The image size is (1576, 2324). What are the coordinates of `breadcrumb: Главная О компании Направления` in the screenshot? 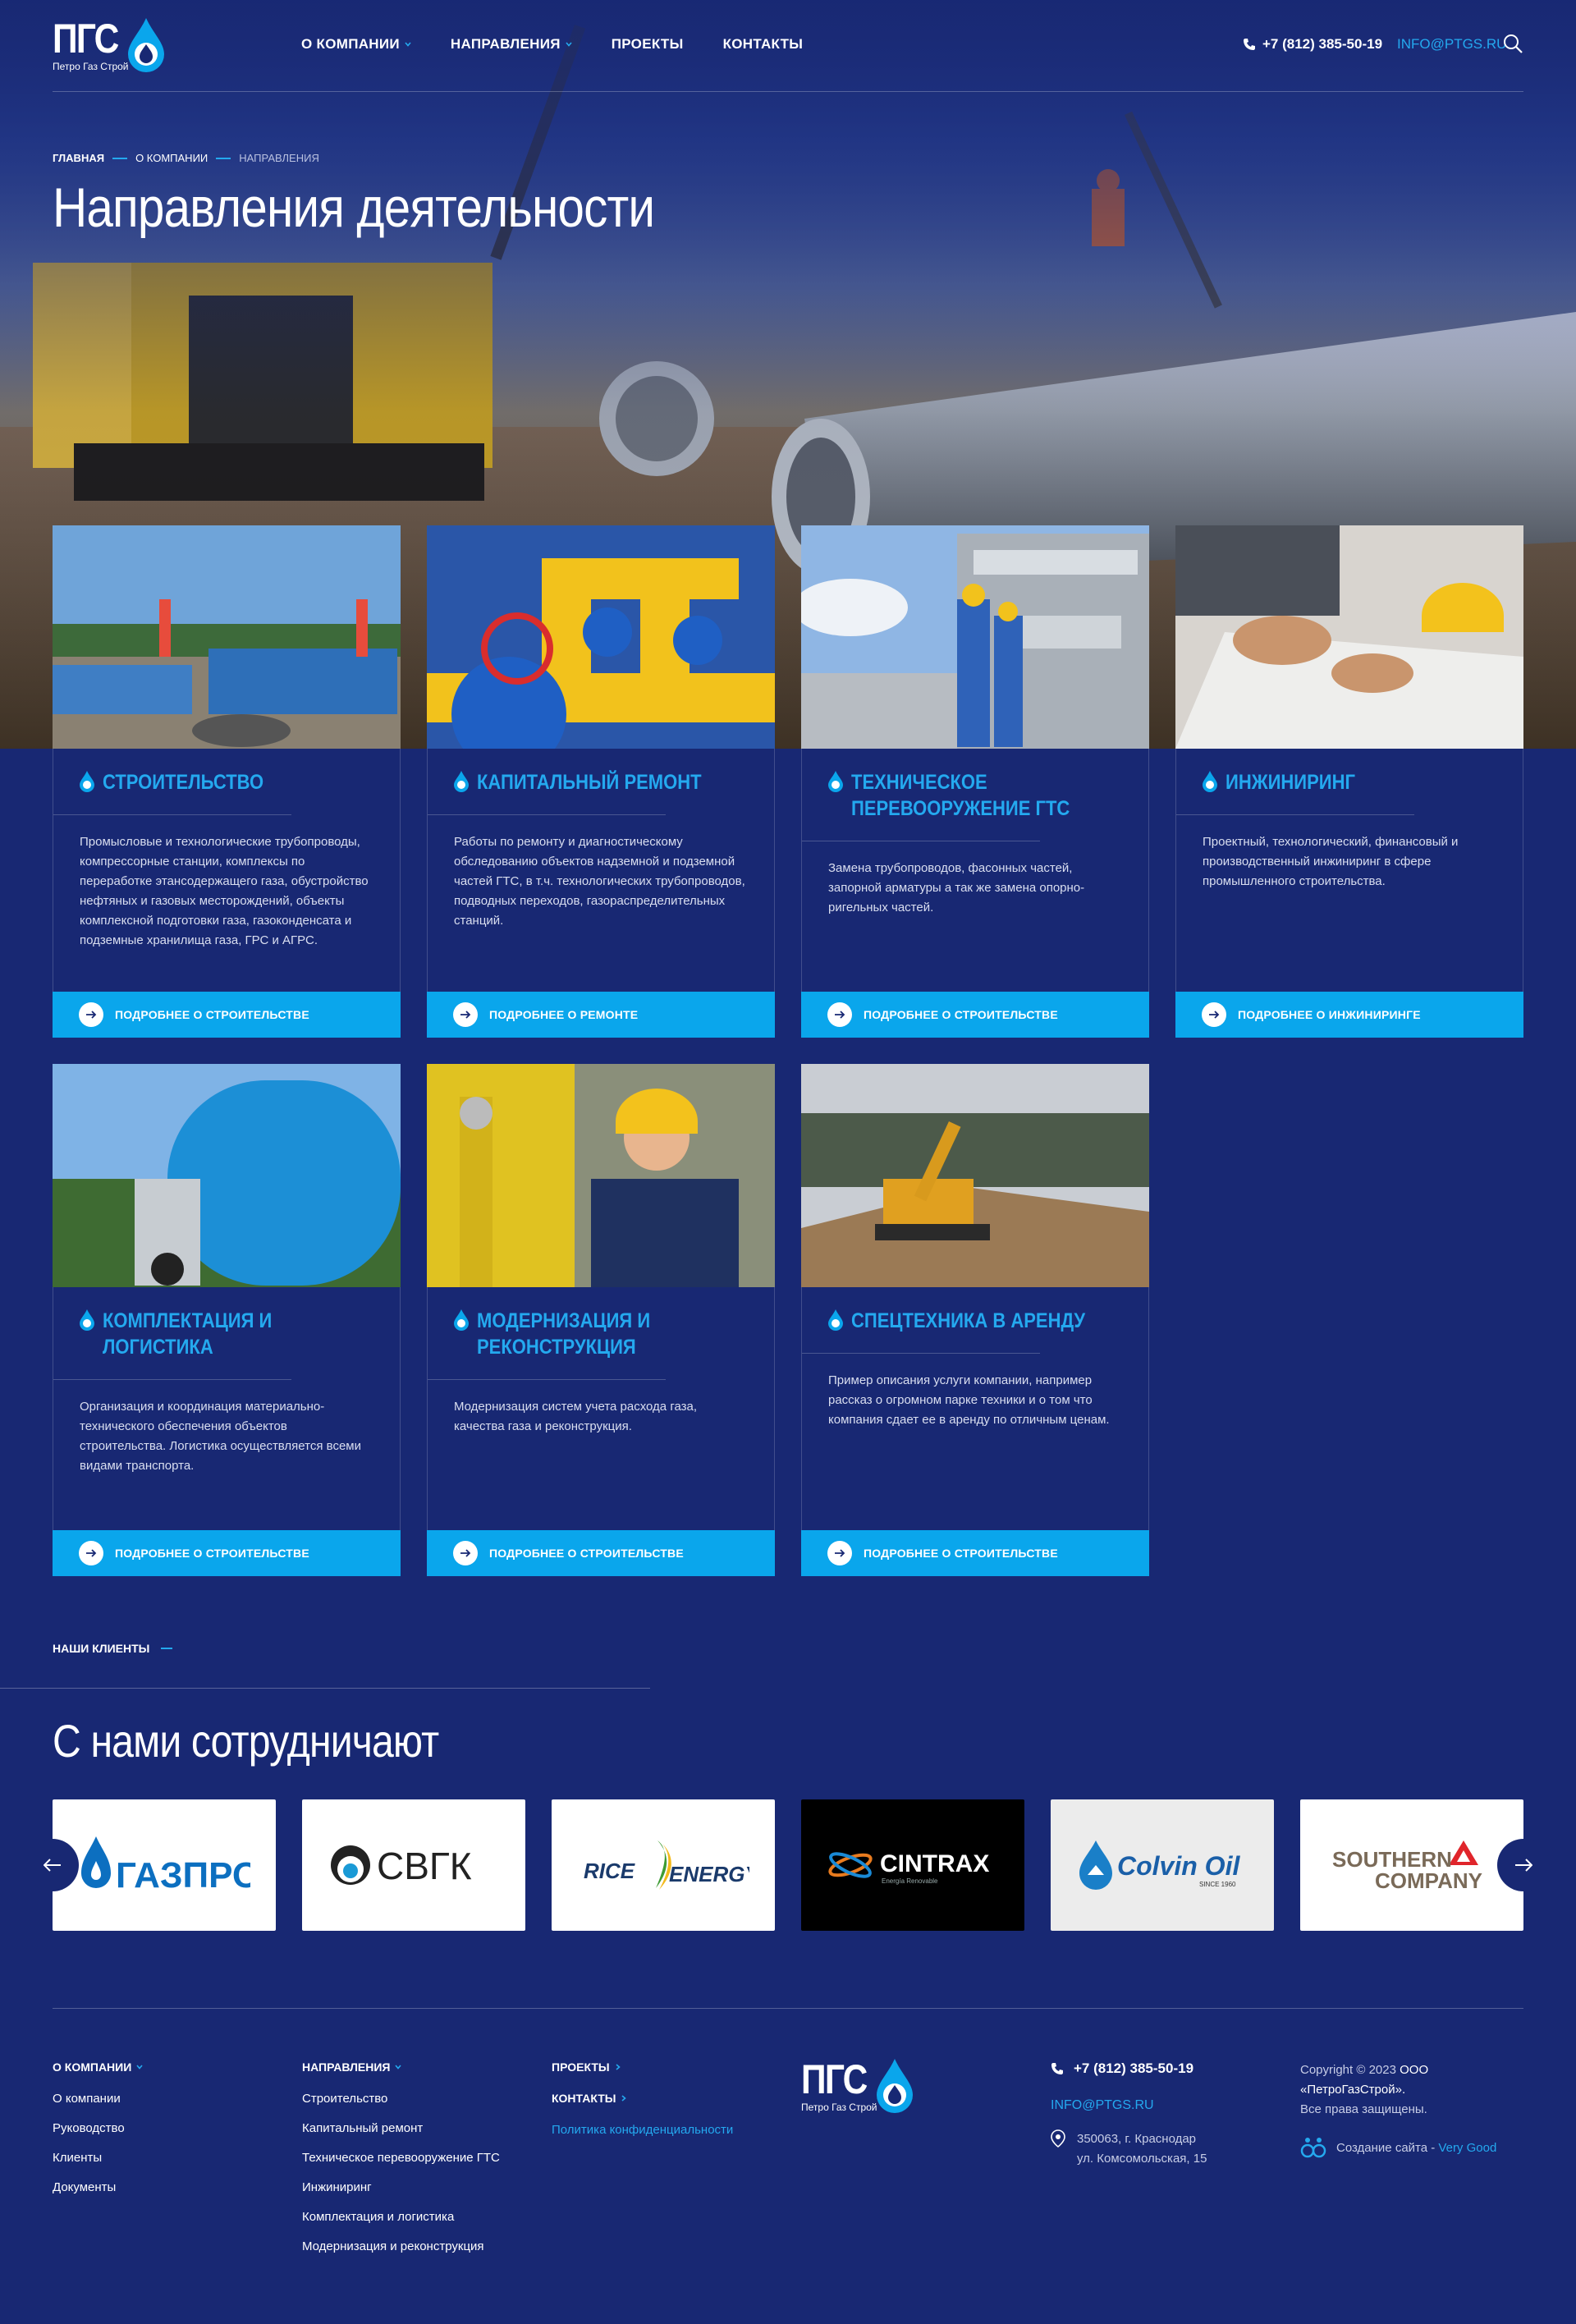 It's located at (186, 158).